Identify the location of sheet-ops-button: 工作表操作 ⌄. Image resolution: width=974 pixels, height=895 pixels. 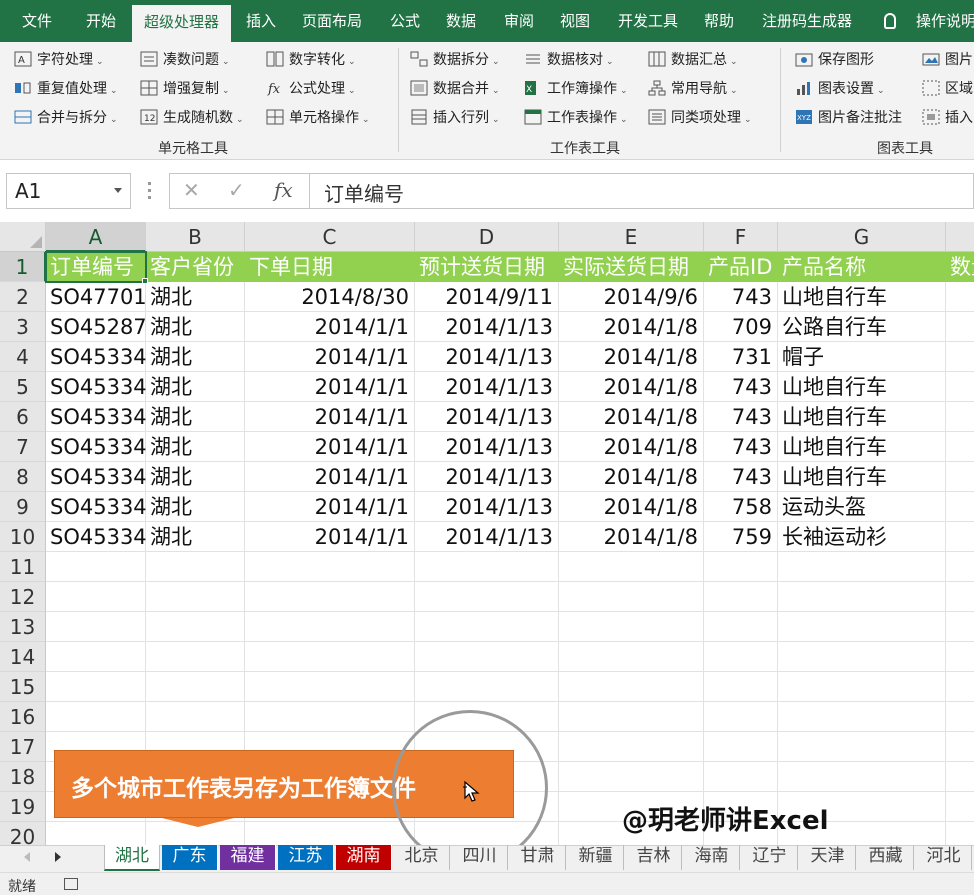
(576, 118).